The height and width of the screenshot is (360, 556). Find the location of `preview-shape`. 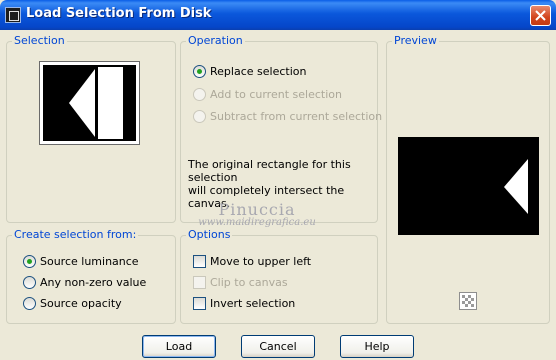

preview-shape is located at coordinates (516, 186).